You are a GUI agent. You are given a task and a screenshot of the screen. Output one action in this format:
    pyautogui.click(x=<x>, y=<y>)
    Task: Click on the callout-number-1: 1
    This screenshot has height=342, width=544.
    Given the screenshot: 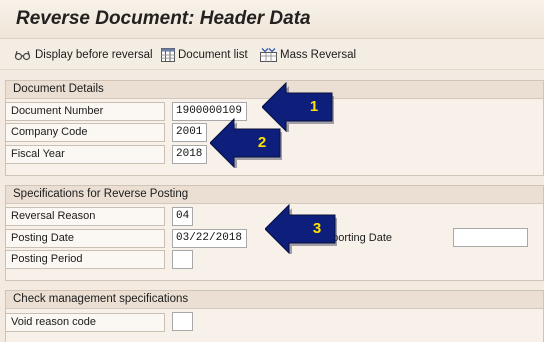 What is the action you would take?
    pyautogui.click(x=314, y=106)
    